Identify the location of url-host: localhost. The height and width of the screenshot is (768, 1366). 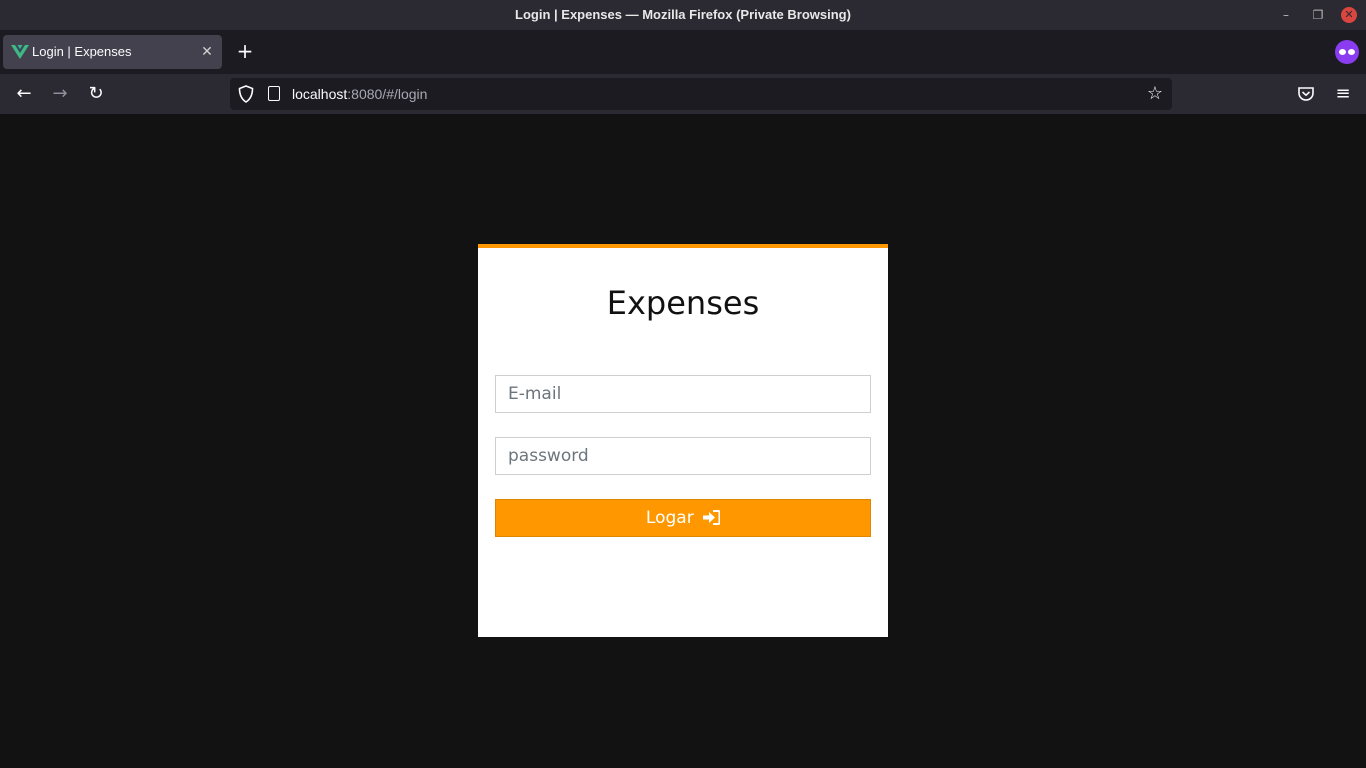
(320, 94).